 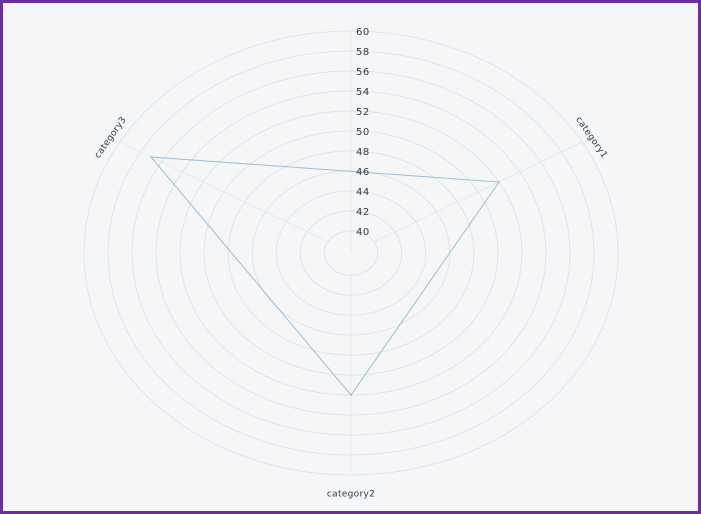 I want to click on tick-label-44: 44, so click(x=363, y=192).